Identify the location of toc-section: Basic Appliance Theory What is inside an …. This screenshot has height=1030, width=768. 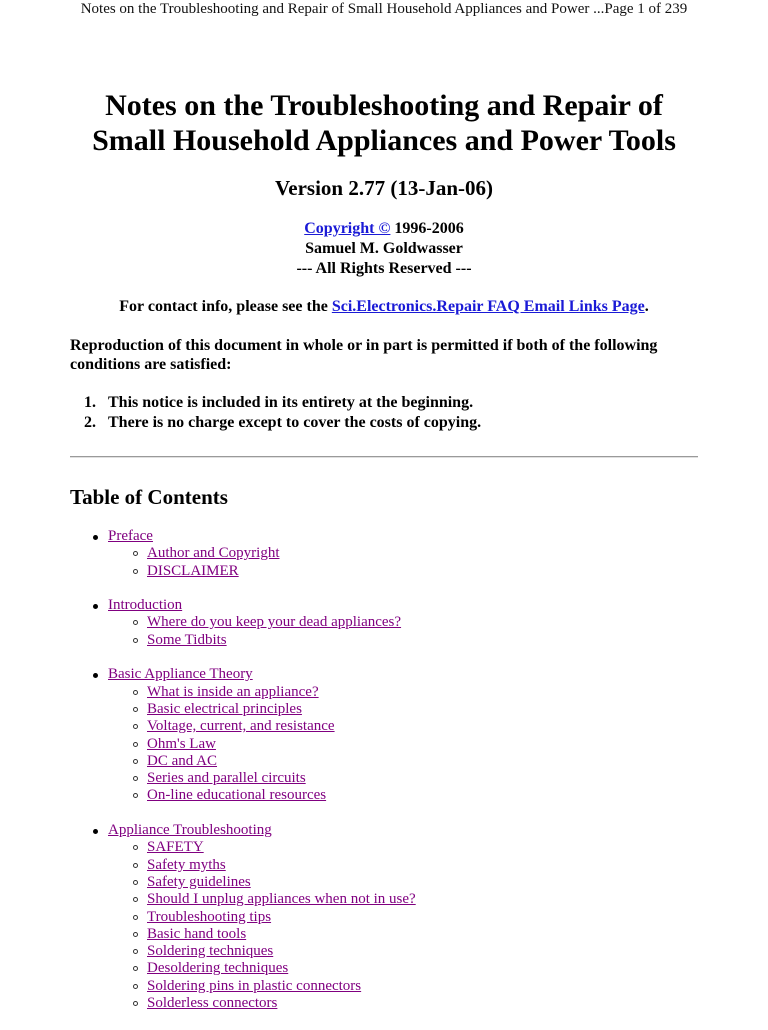
(384, 735).